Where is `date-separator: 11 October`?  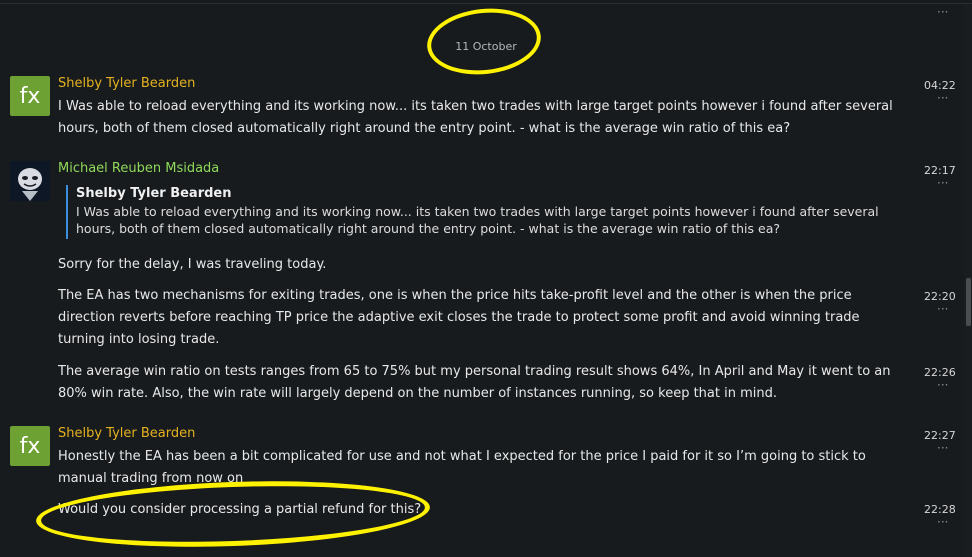 date-separator: 11 October is located at coordinates (486, 46).